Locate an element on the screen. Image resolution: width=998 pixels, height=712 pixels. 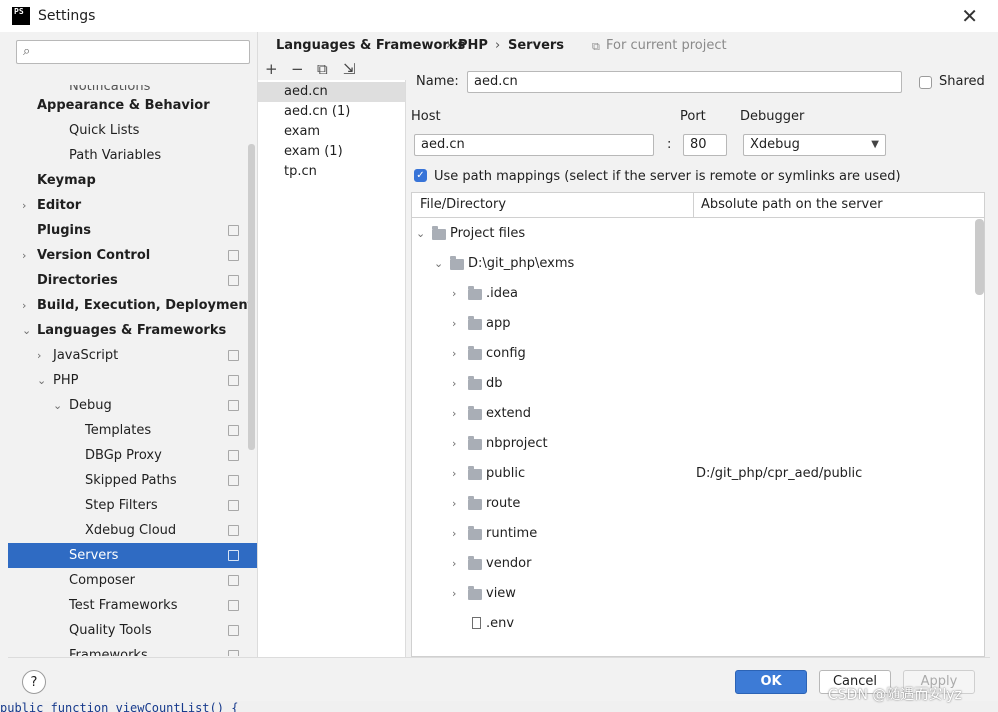
sidebar-item-php: ⌄ PHP is located at coordinates (132, 380).